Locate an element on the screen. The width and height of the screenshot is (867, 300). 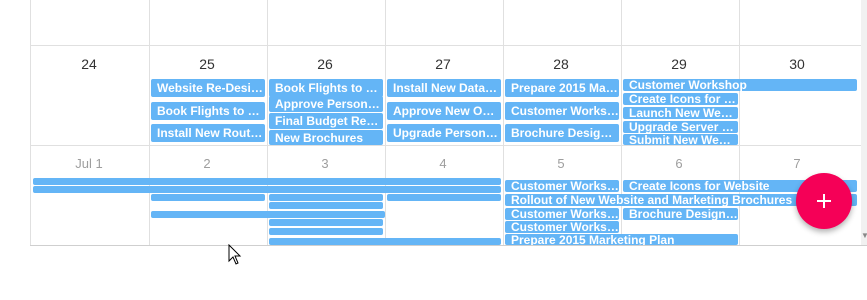
day-number: 24 is located at coordinates (89, 64).